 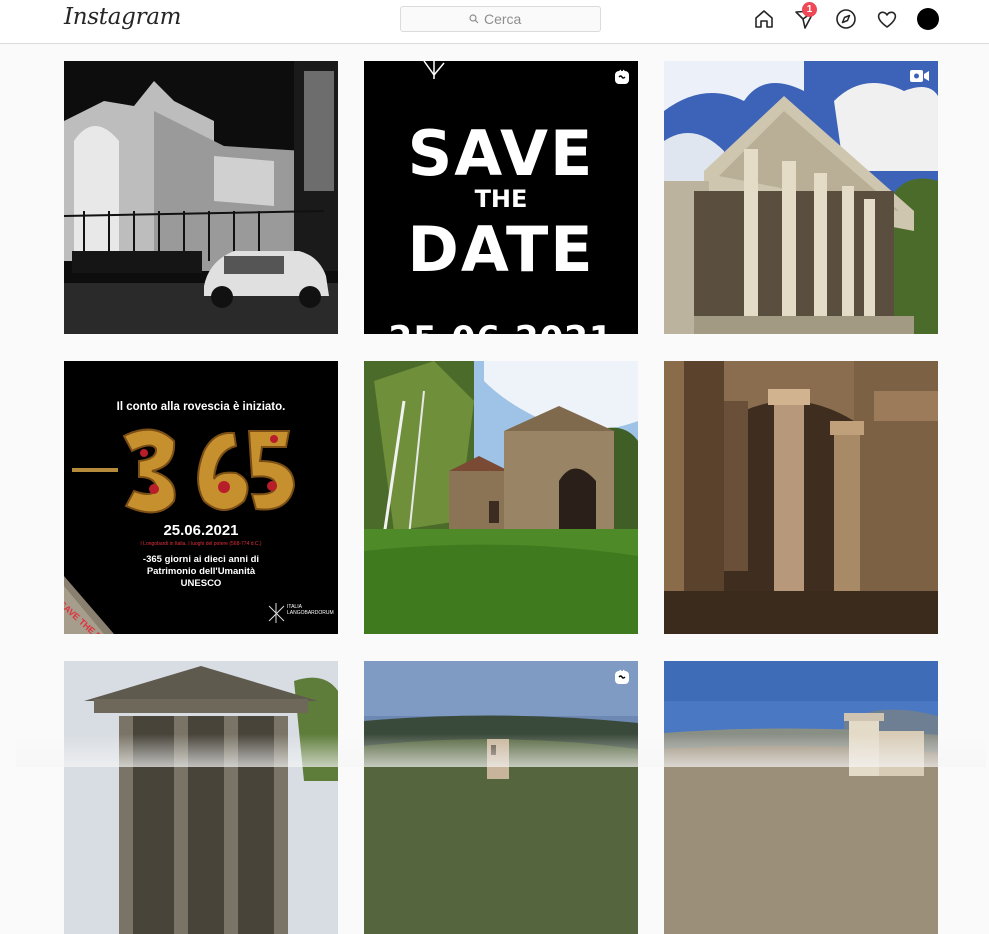 I want to click on home-button, so click(x=764, y=19).